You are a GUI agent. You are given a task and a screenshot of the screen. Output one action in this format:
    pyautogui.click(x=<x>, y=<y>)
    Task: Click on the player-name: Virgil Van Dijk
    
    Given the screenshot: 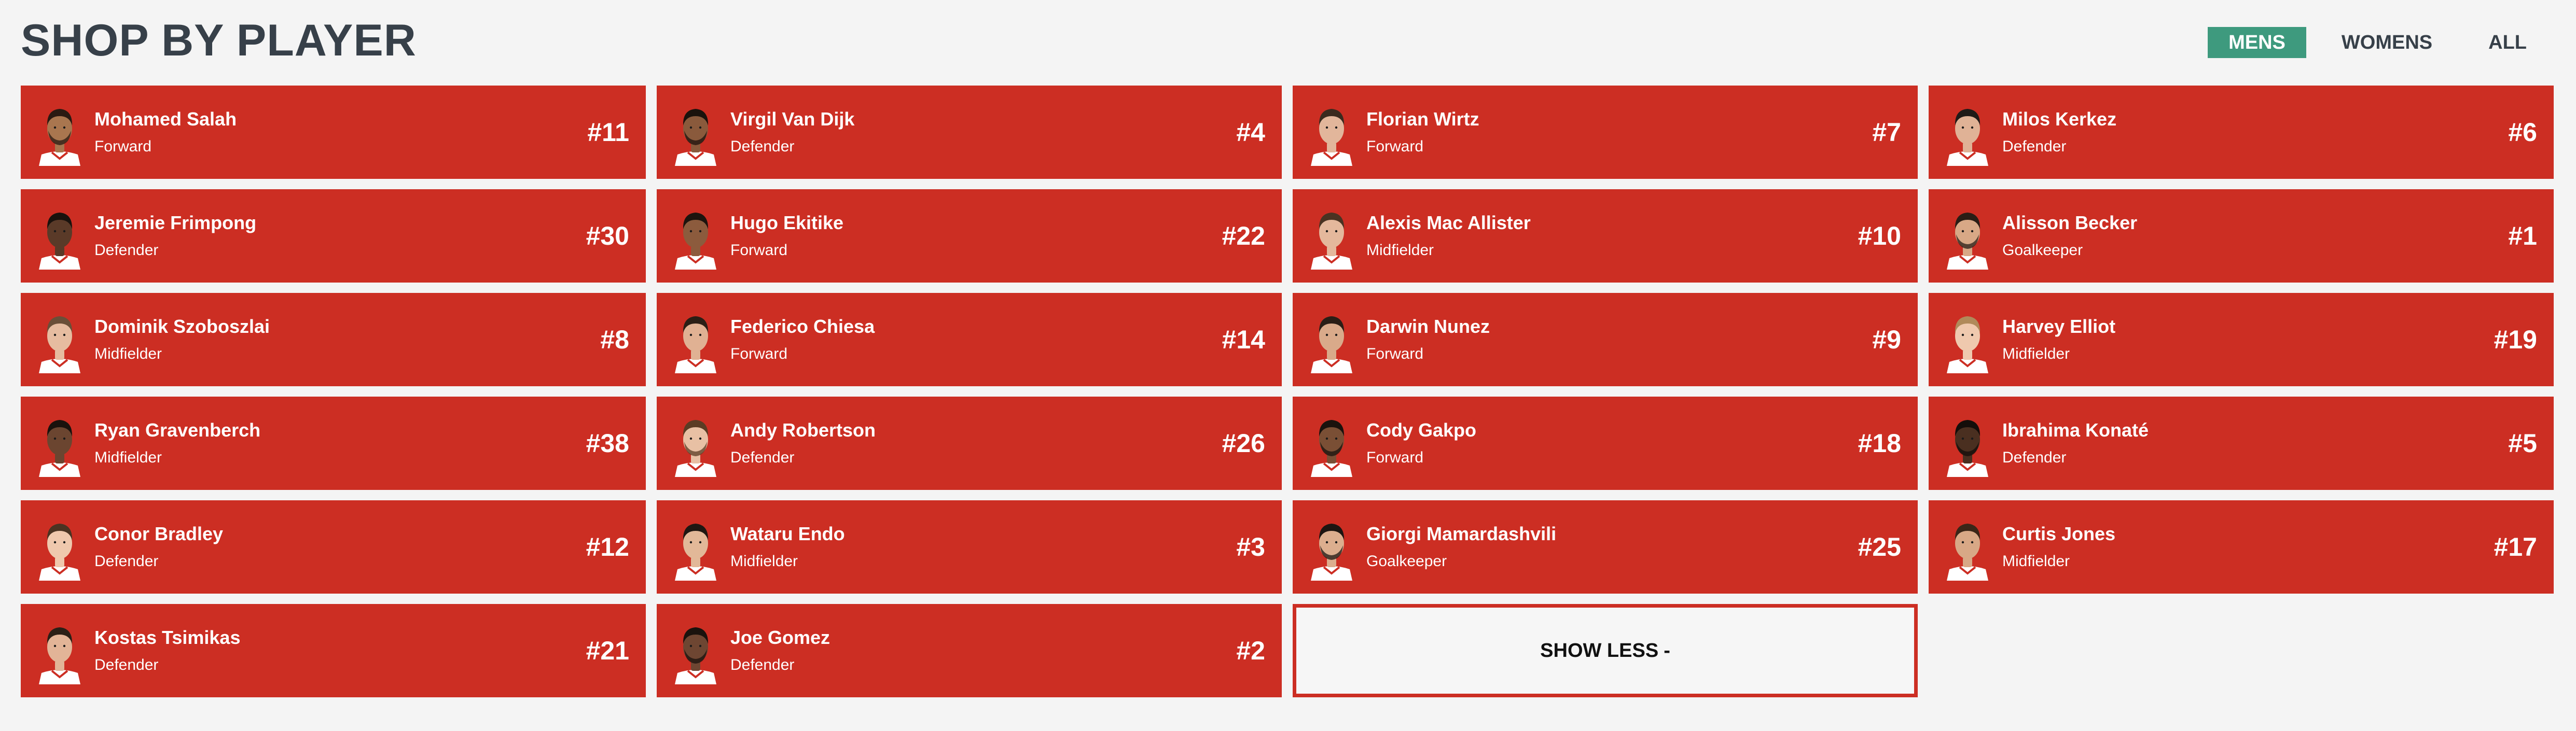 What is the action you would take?
    pyautogui.click(x=792, y=119)
    